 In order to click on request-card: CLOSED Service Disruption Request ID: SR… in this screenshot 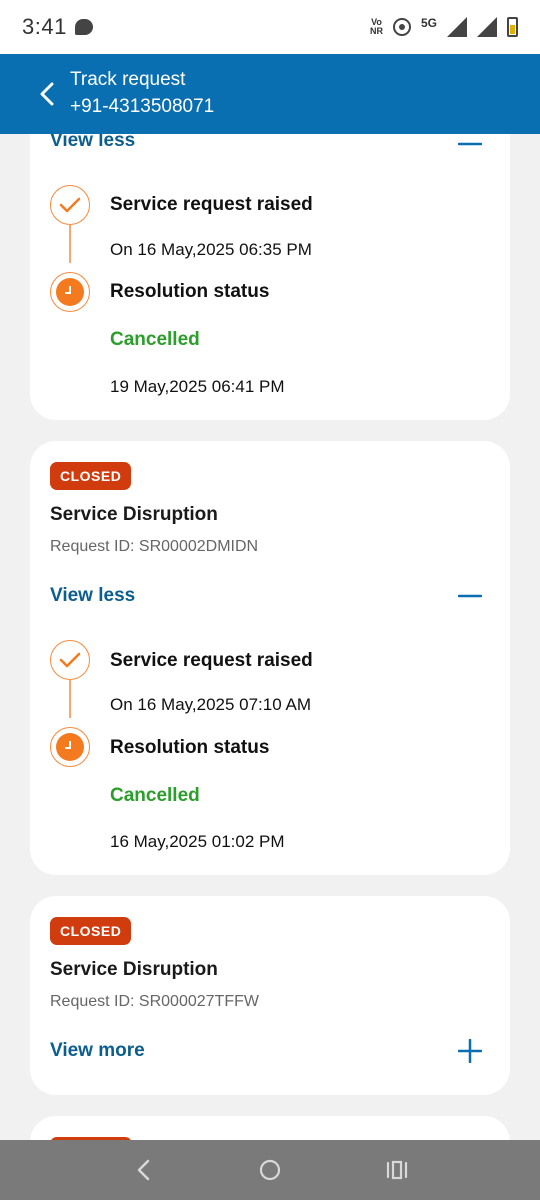, I will do `click(270, 995)`.